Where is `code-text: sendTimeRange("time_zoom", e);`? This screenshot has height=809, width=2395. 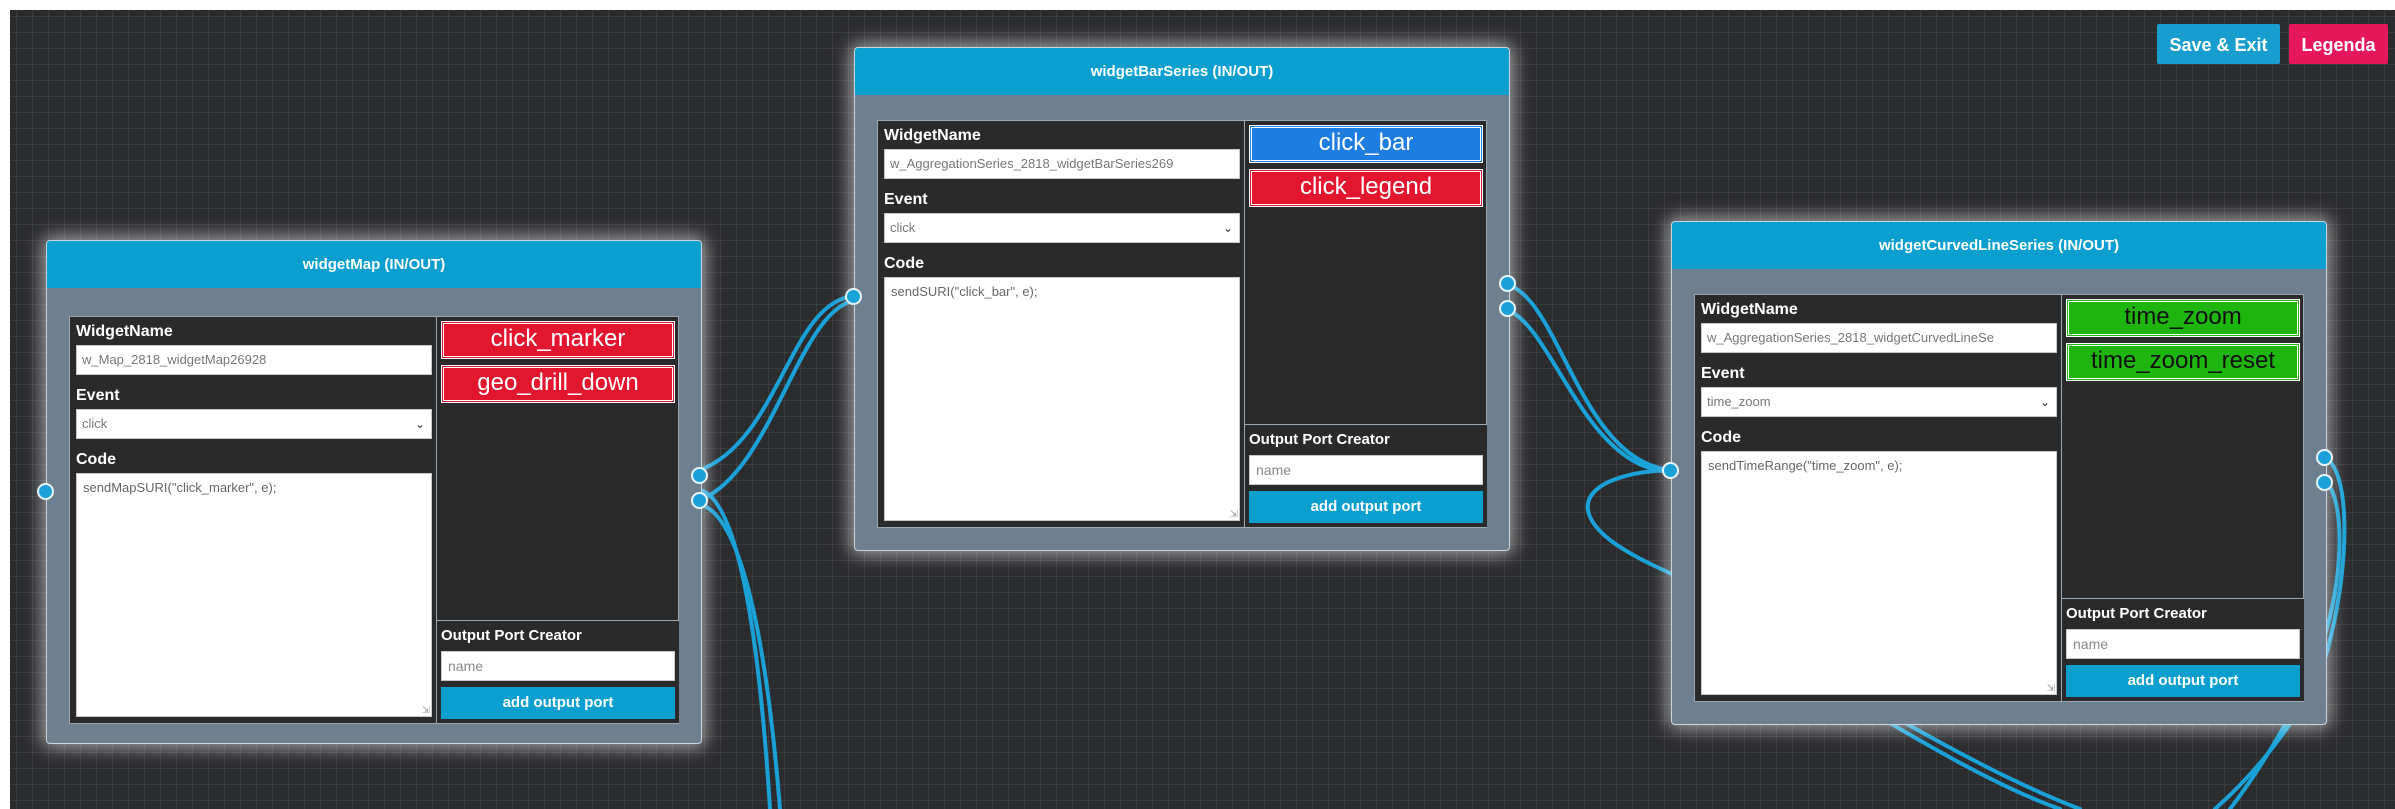 code-text: sendTimeRange("time_zoom", e); is located at coordinates (1805, 465).